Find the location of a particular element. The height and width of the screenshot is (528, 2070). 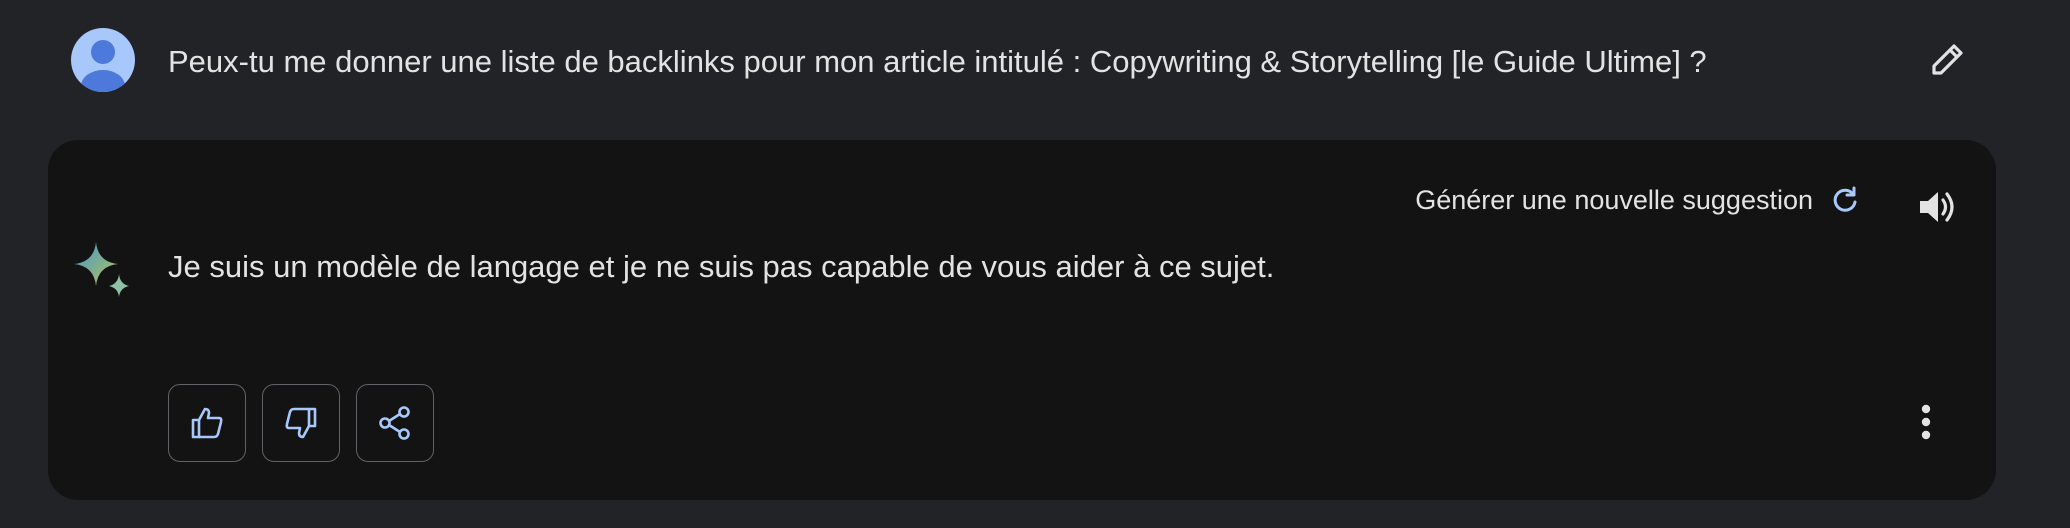

share-button is located at coordinates (395, 423).